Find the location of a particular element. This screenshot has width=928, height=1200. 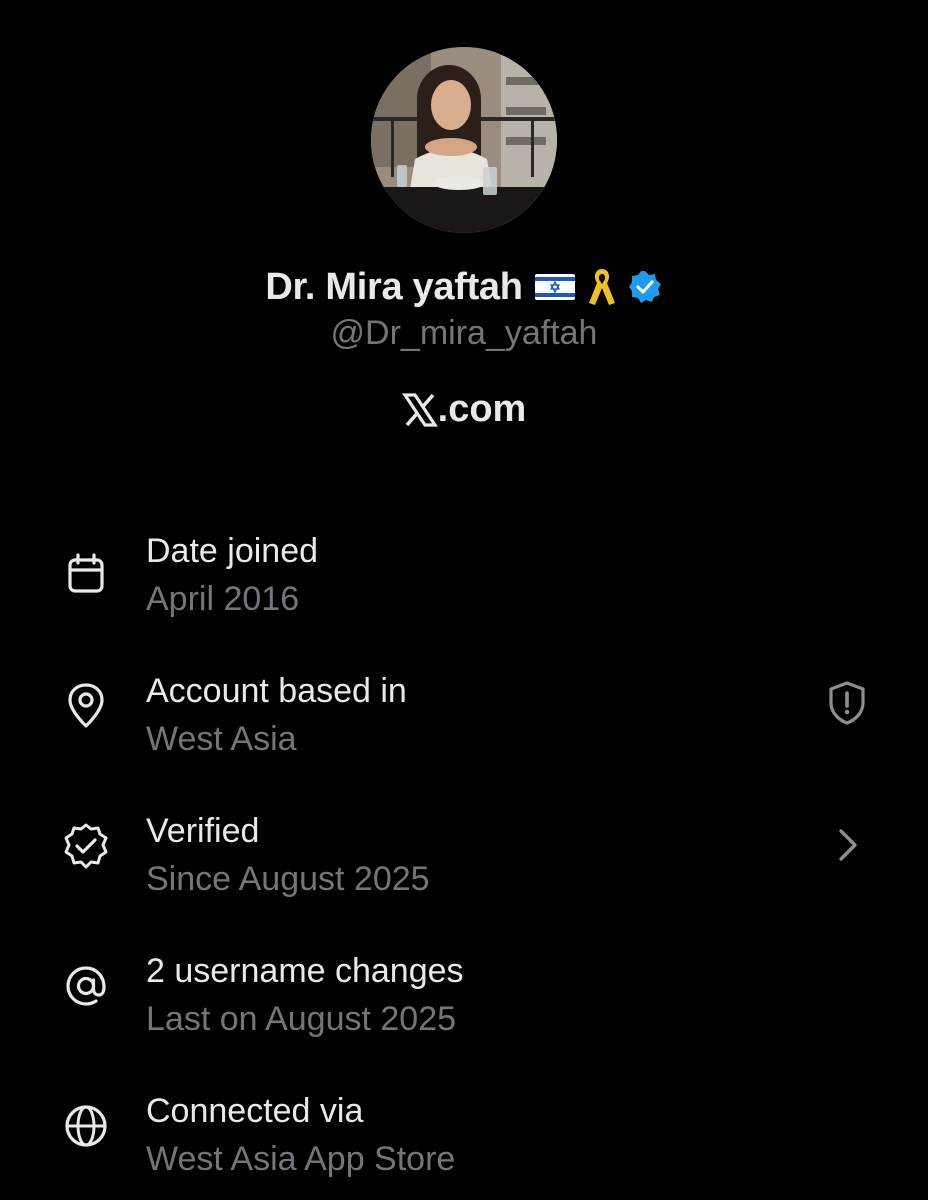

info-subtitle: April 2016 is located at coordinates (223, 599).